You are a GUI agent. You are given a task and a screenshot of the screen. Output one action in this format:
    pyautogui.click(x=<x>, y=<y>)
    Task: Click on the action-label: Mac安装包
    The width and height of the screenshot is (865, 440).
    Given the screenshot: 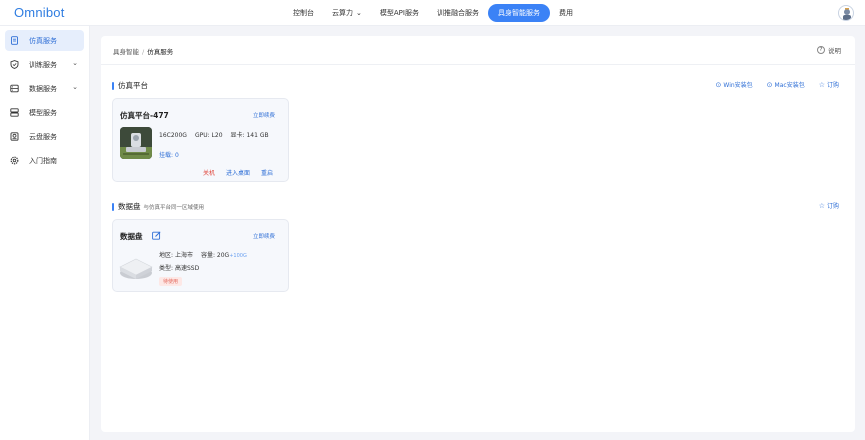 What is the action you would take?
    pyautogui.click(x=789, y=85)
    